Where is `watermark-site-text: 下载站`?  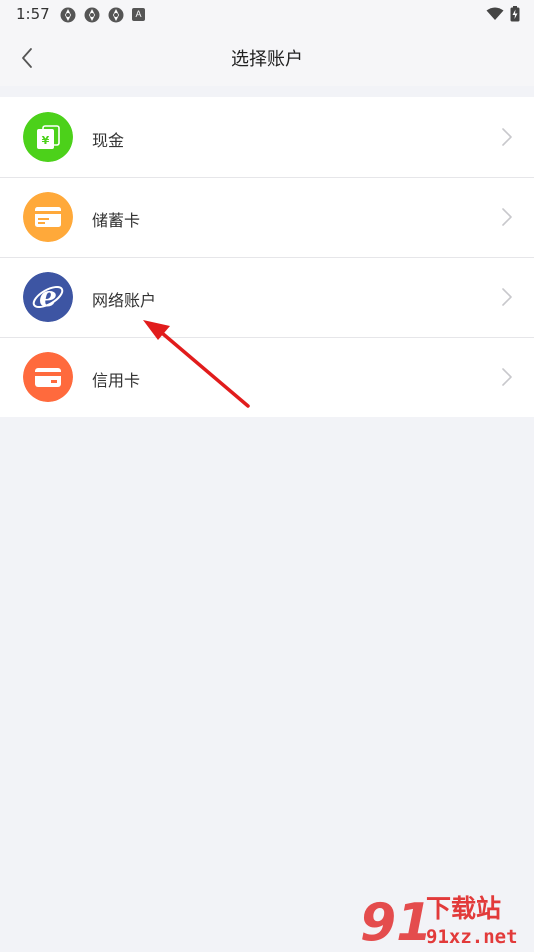
watermark-site-text: 下载站 is located at coordinates (463, 908).